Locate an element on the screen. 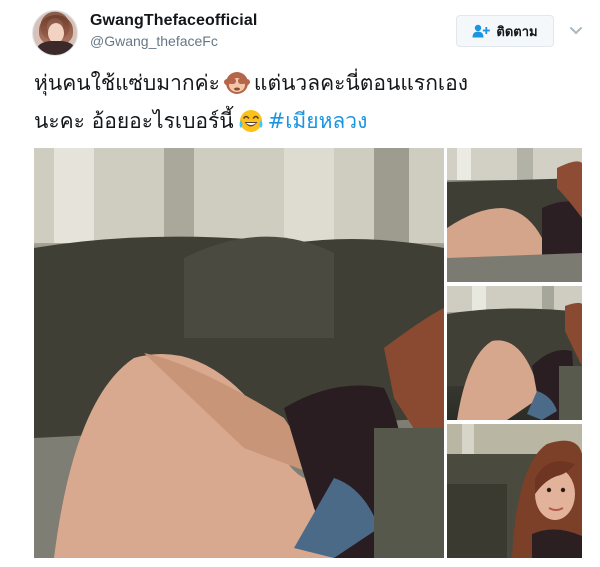 Image resolution: width=600 pixels, height=567 pixels. chevron-down-icon is located at coordinates (576, 30).